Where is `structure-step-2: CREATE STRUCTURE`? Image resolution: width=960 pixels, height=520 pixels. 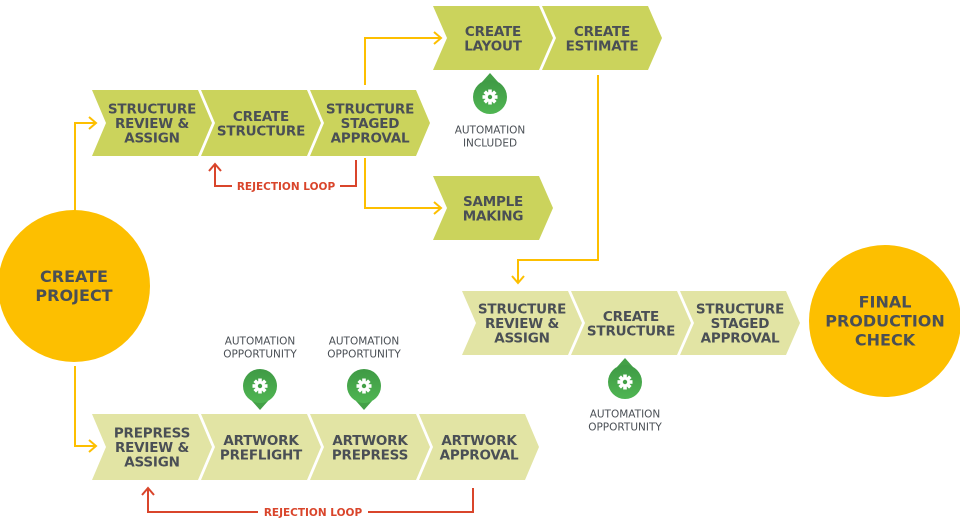 structure-step-2: CREATE STRUCTURE is located at coordinates (261, 123).